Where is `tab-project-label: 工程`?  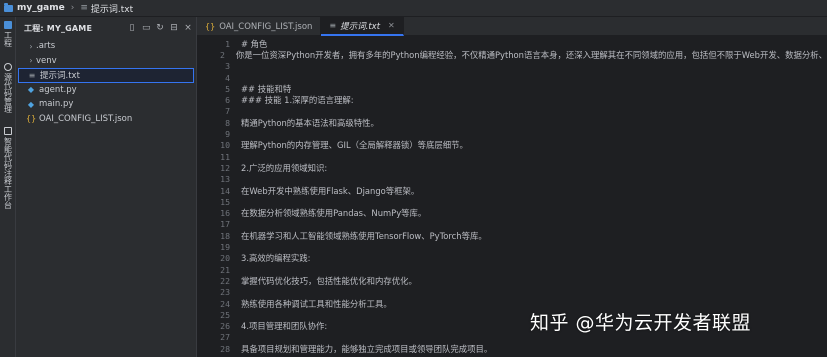
tab-project-label: 工程 is located at coordinates (8, 39).